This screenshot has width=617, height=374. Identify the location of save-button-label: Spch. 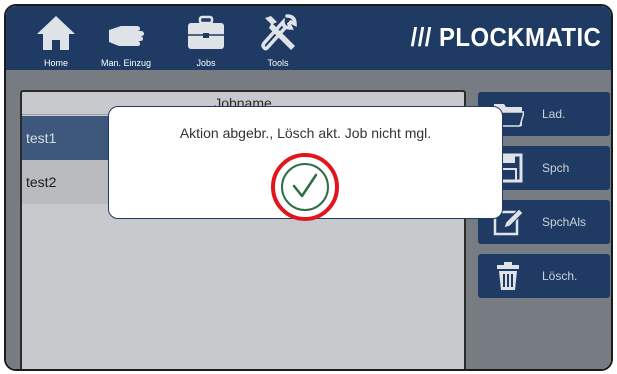
(556, 168).